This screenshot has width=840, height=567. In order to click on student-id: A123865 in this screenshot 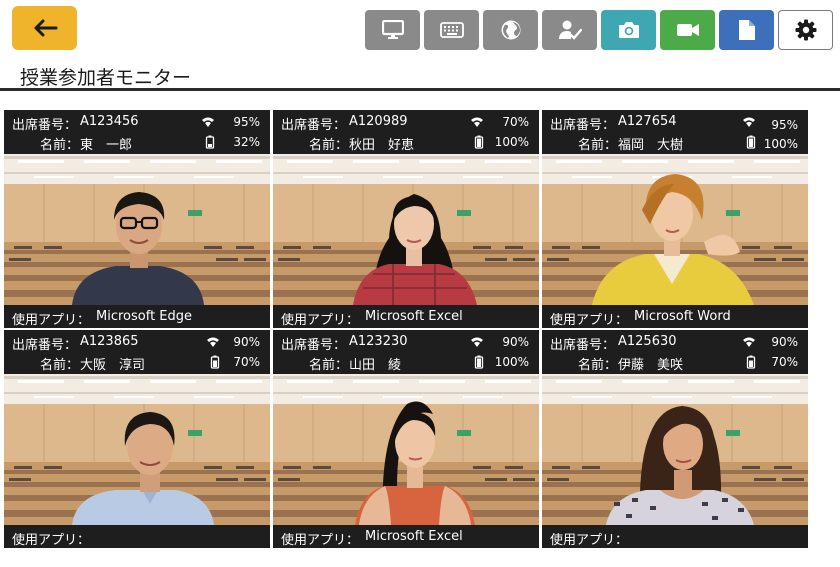, I will do `click(109, 341)`.